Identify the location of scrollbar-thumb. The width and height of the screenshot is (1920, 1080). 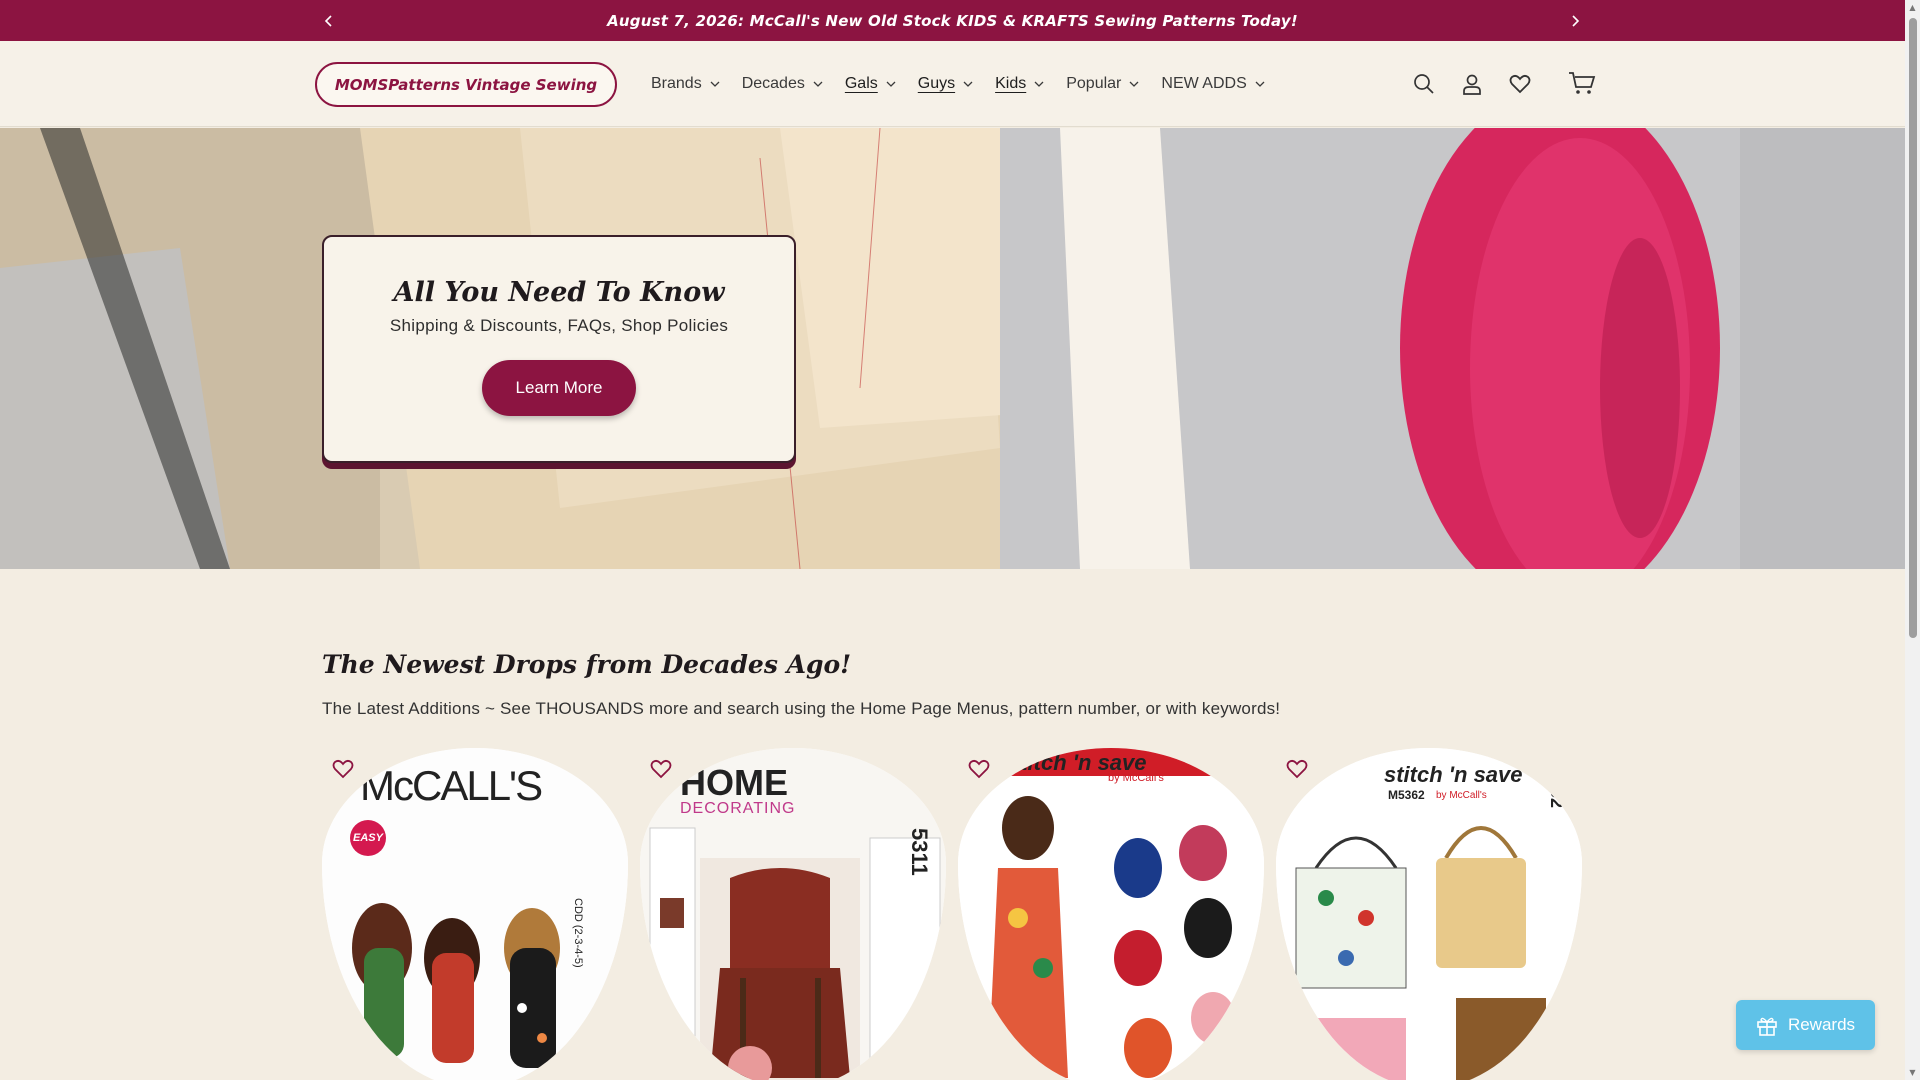
(1913, 328).